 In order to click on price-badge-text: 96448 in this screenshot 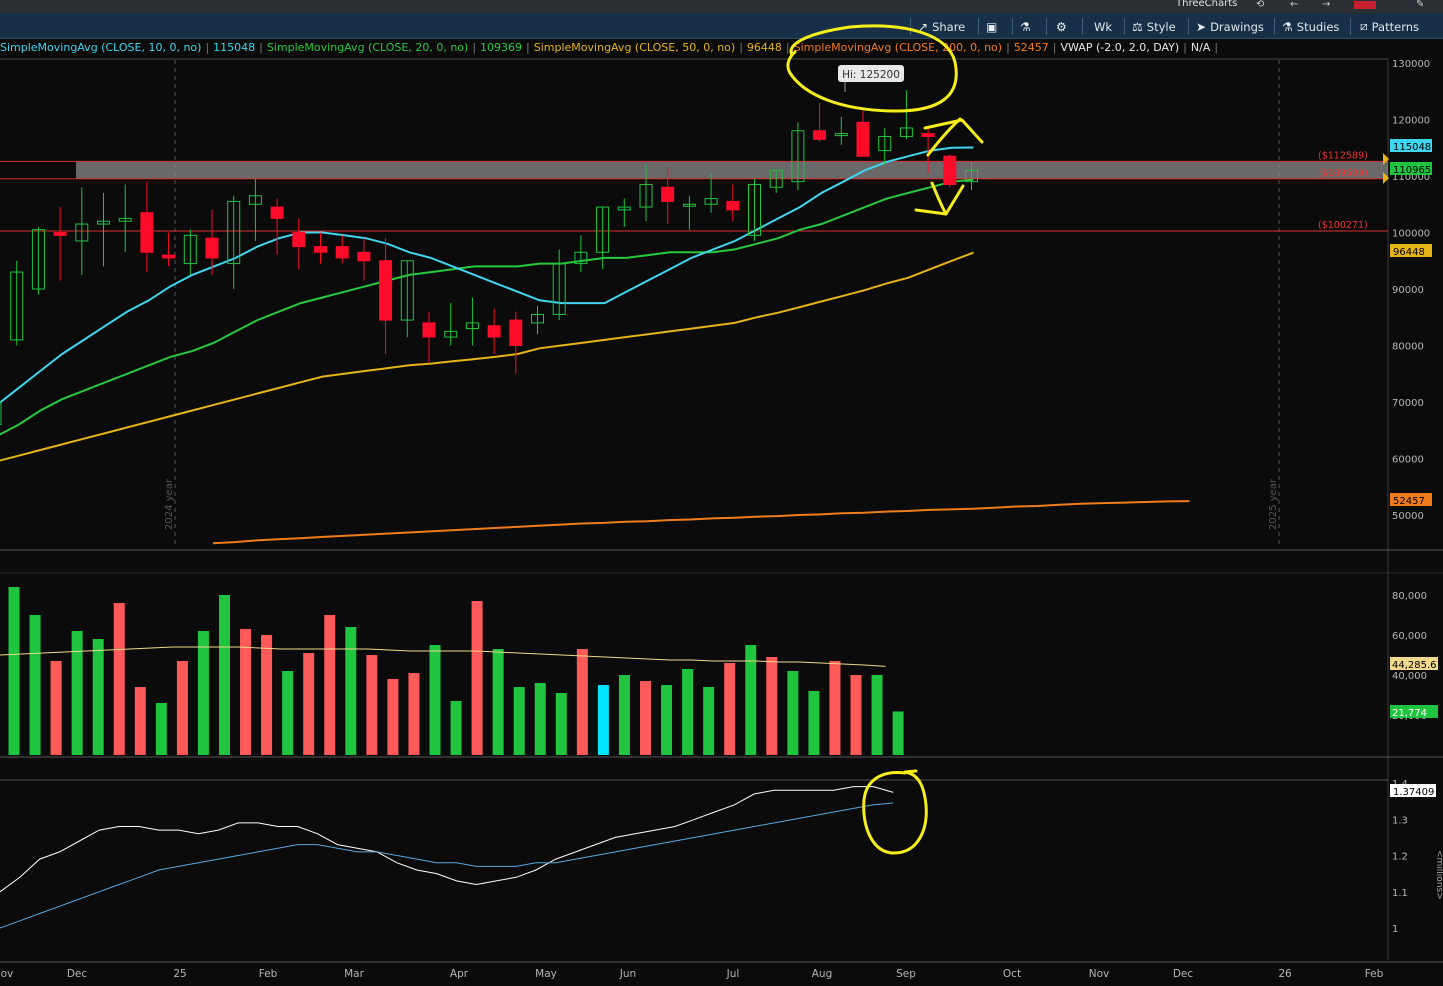, I will do `click(1409, 252)`.